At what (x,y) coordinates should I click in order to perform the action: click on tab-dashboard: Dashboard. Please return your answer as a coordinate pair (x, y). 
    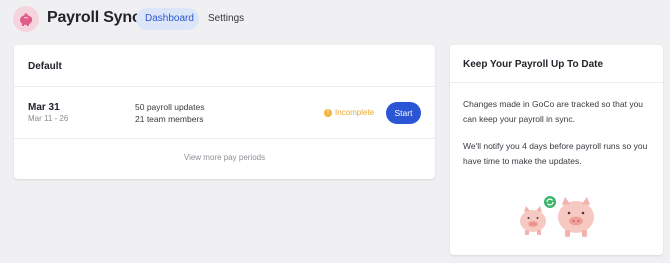
    Looking at the image, I should click on (167, 19).